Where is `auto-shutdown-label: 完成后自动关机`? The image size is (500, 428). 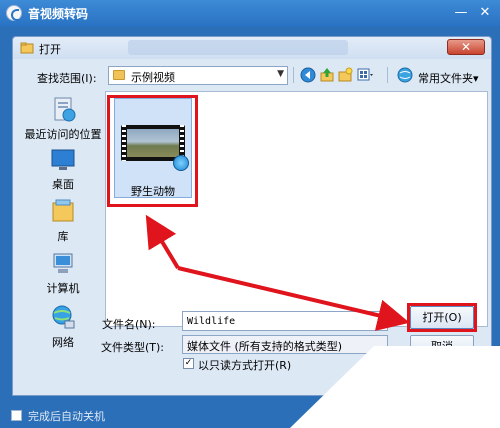
auto-shutdown-label: 完成后自动关机 is located at coordinates (66, 416).